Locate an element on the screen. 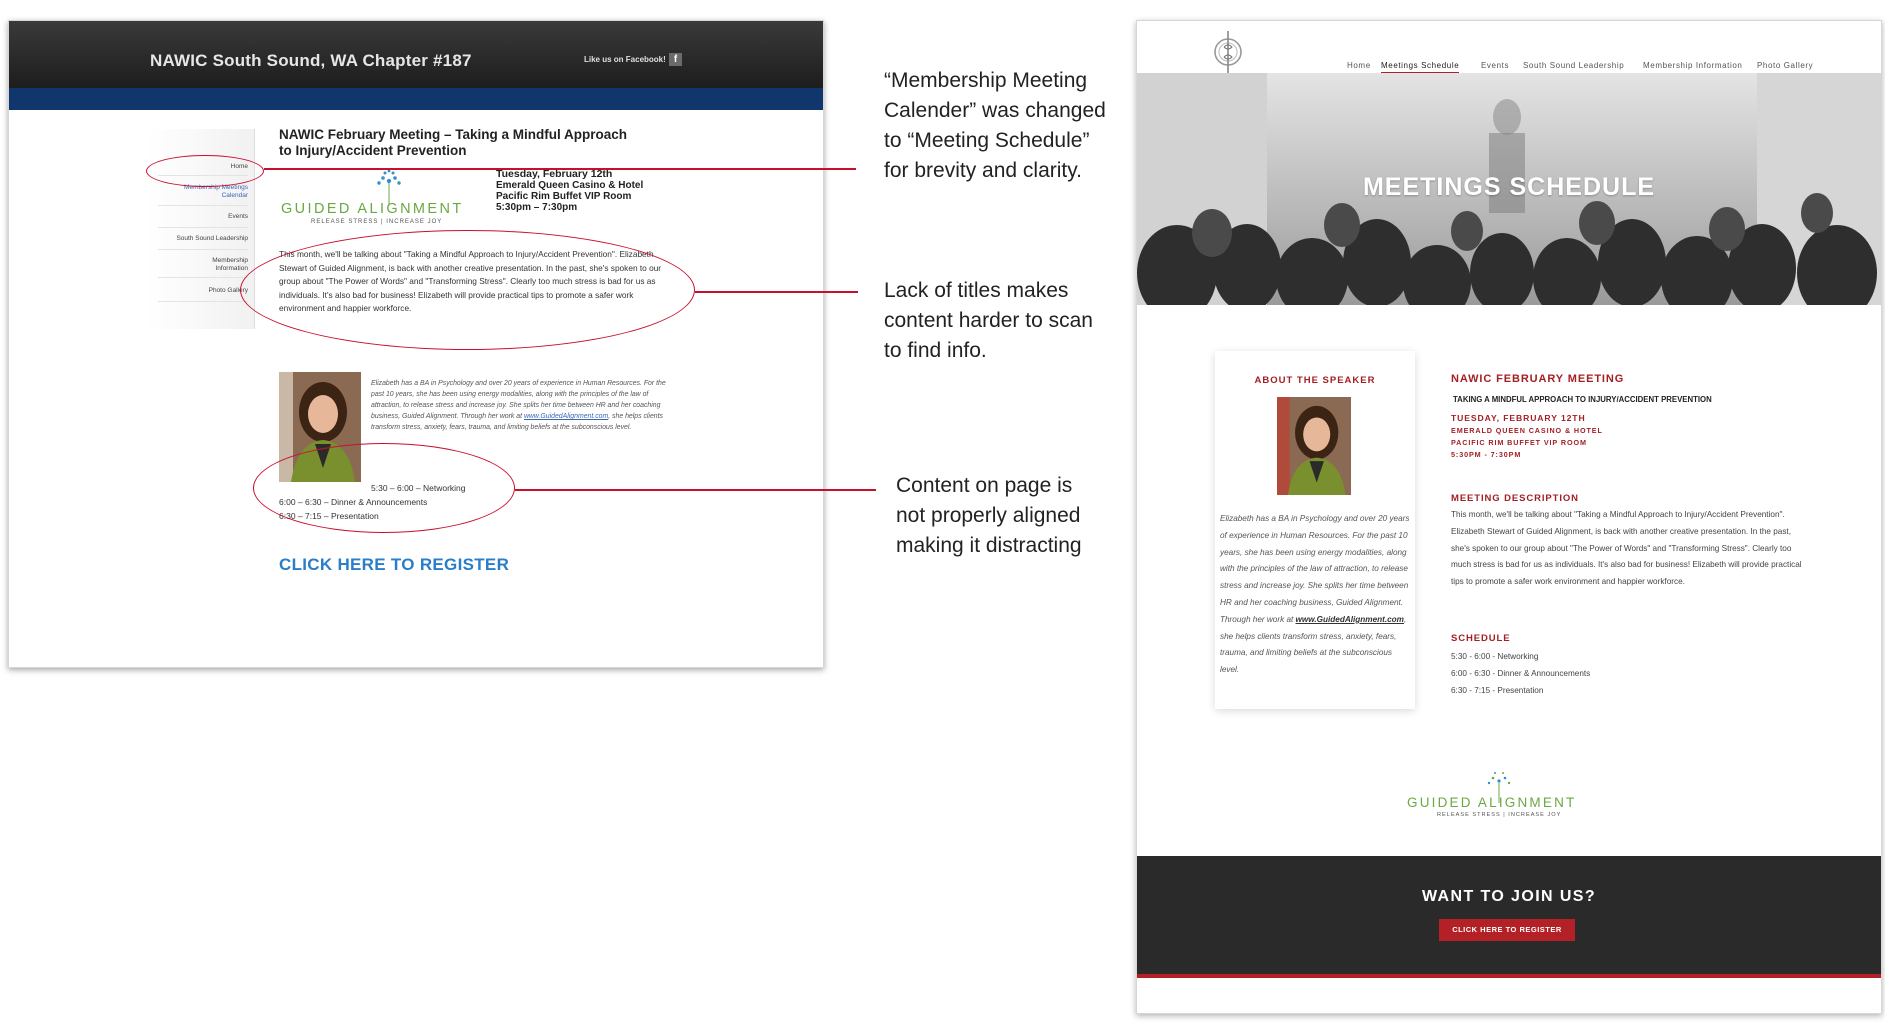  old-venue: Emerald Queen Casino & Hotel is located at coordinates (570, 185).